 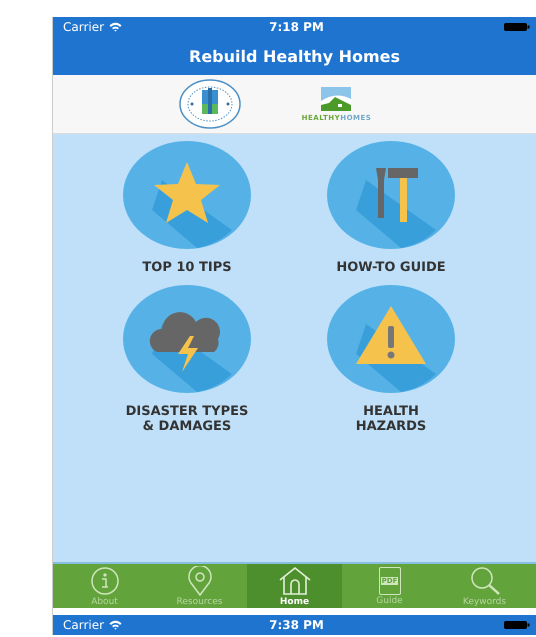 I want to click on menu-tile: TOP 10 TIPS, so click(x=187, y=208).